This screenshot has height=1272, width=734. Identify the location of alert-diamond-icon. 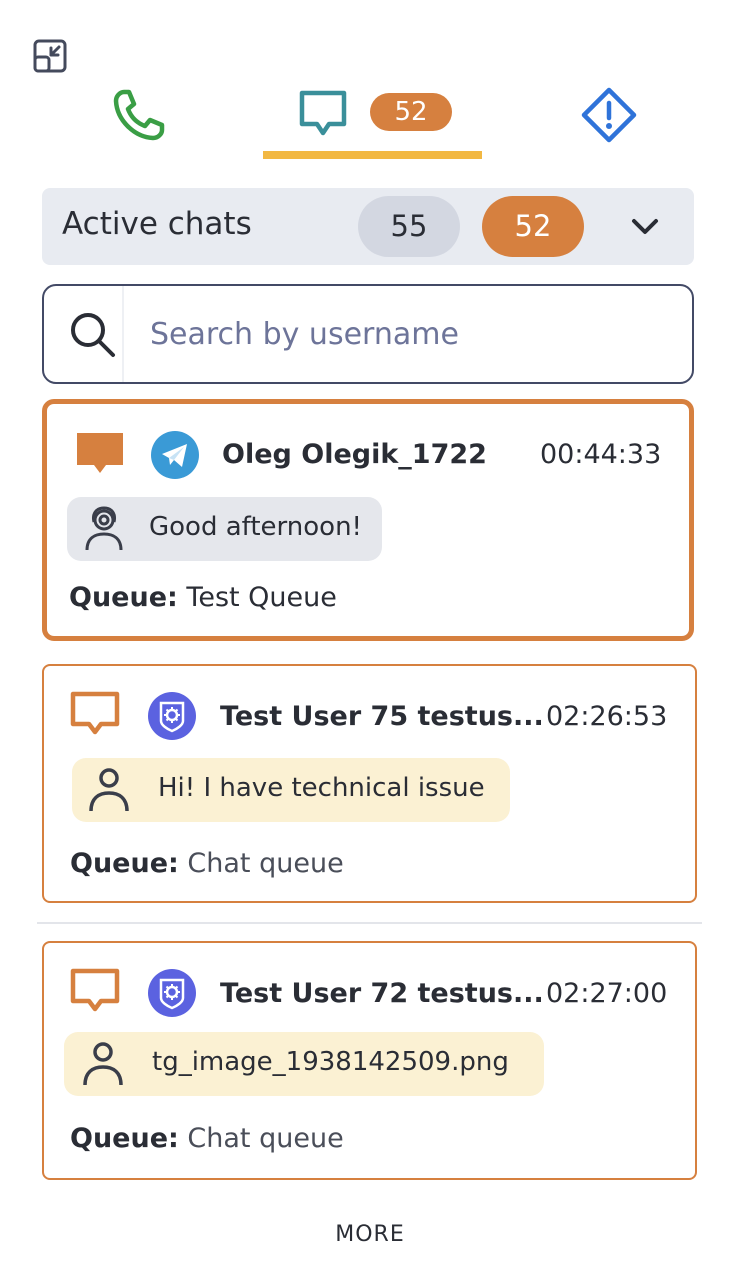
(609, 115).